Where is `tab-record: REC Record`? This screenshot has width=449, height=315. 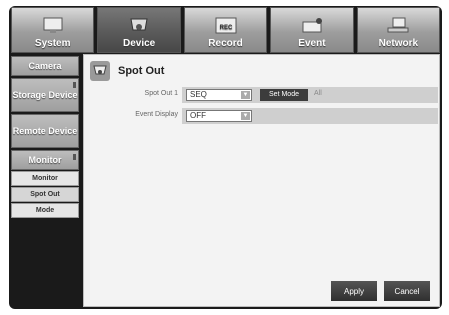 tab-record: REC Record is located at coordinates (225, 30).